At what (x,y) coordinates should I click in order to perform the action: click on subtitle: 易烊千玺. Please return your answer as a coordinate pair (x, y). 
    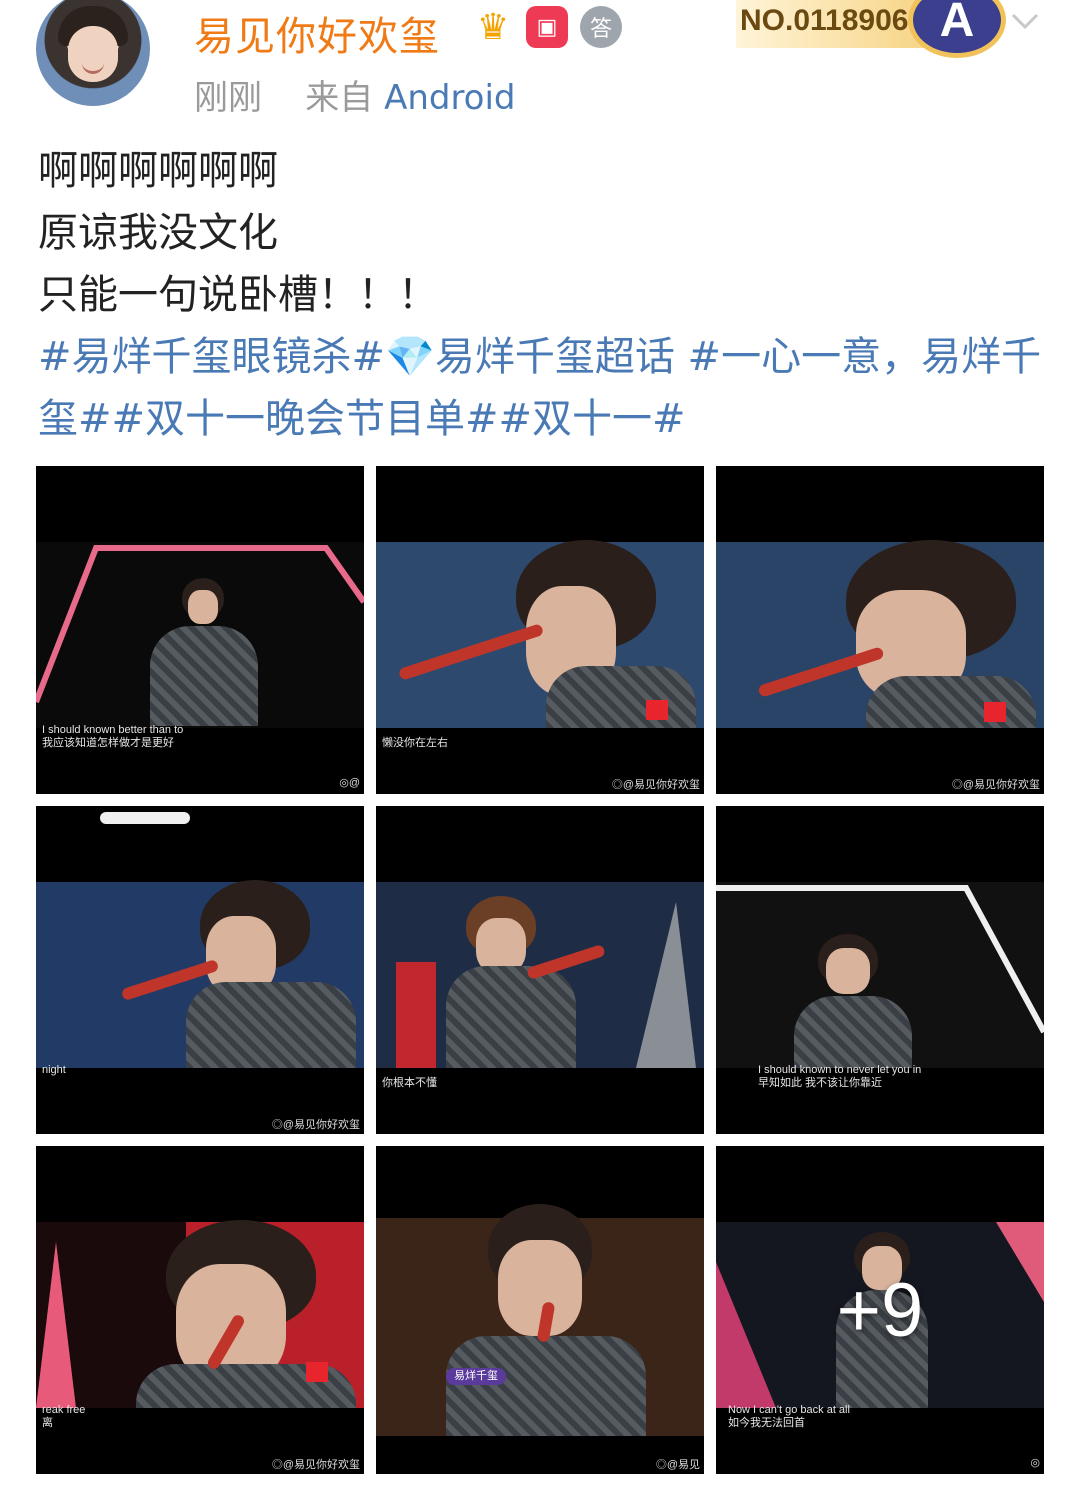
    Looking at the image, I should click on (476, 1376).